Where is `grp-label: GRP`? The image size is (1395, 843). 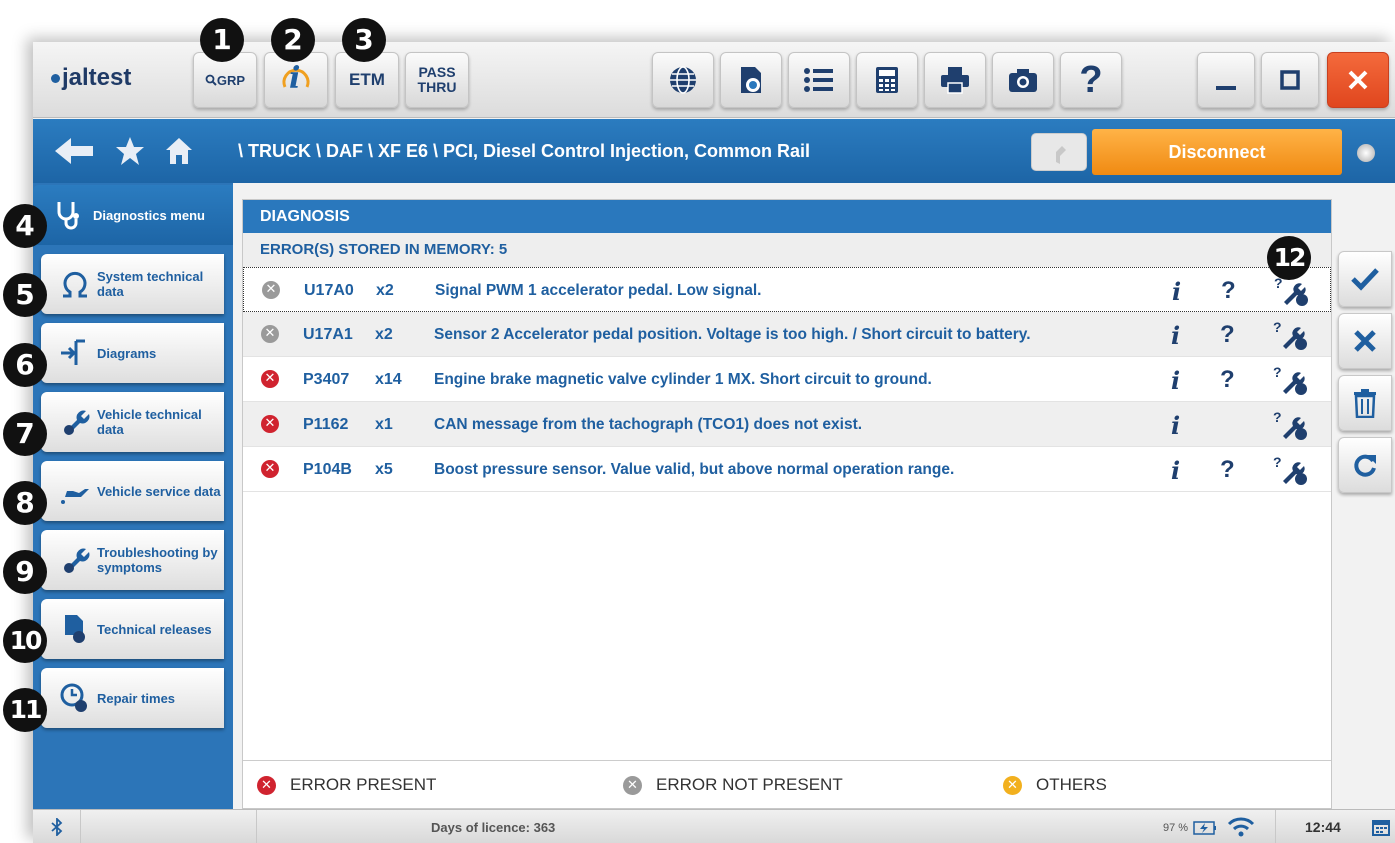 grp-label: GRP is located at coordinates (231, 80).